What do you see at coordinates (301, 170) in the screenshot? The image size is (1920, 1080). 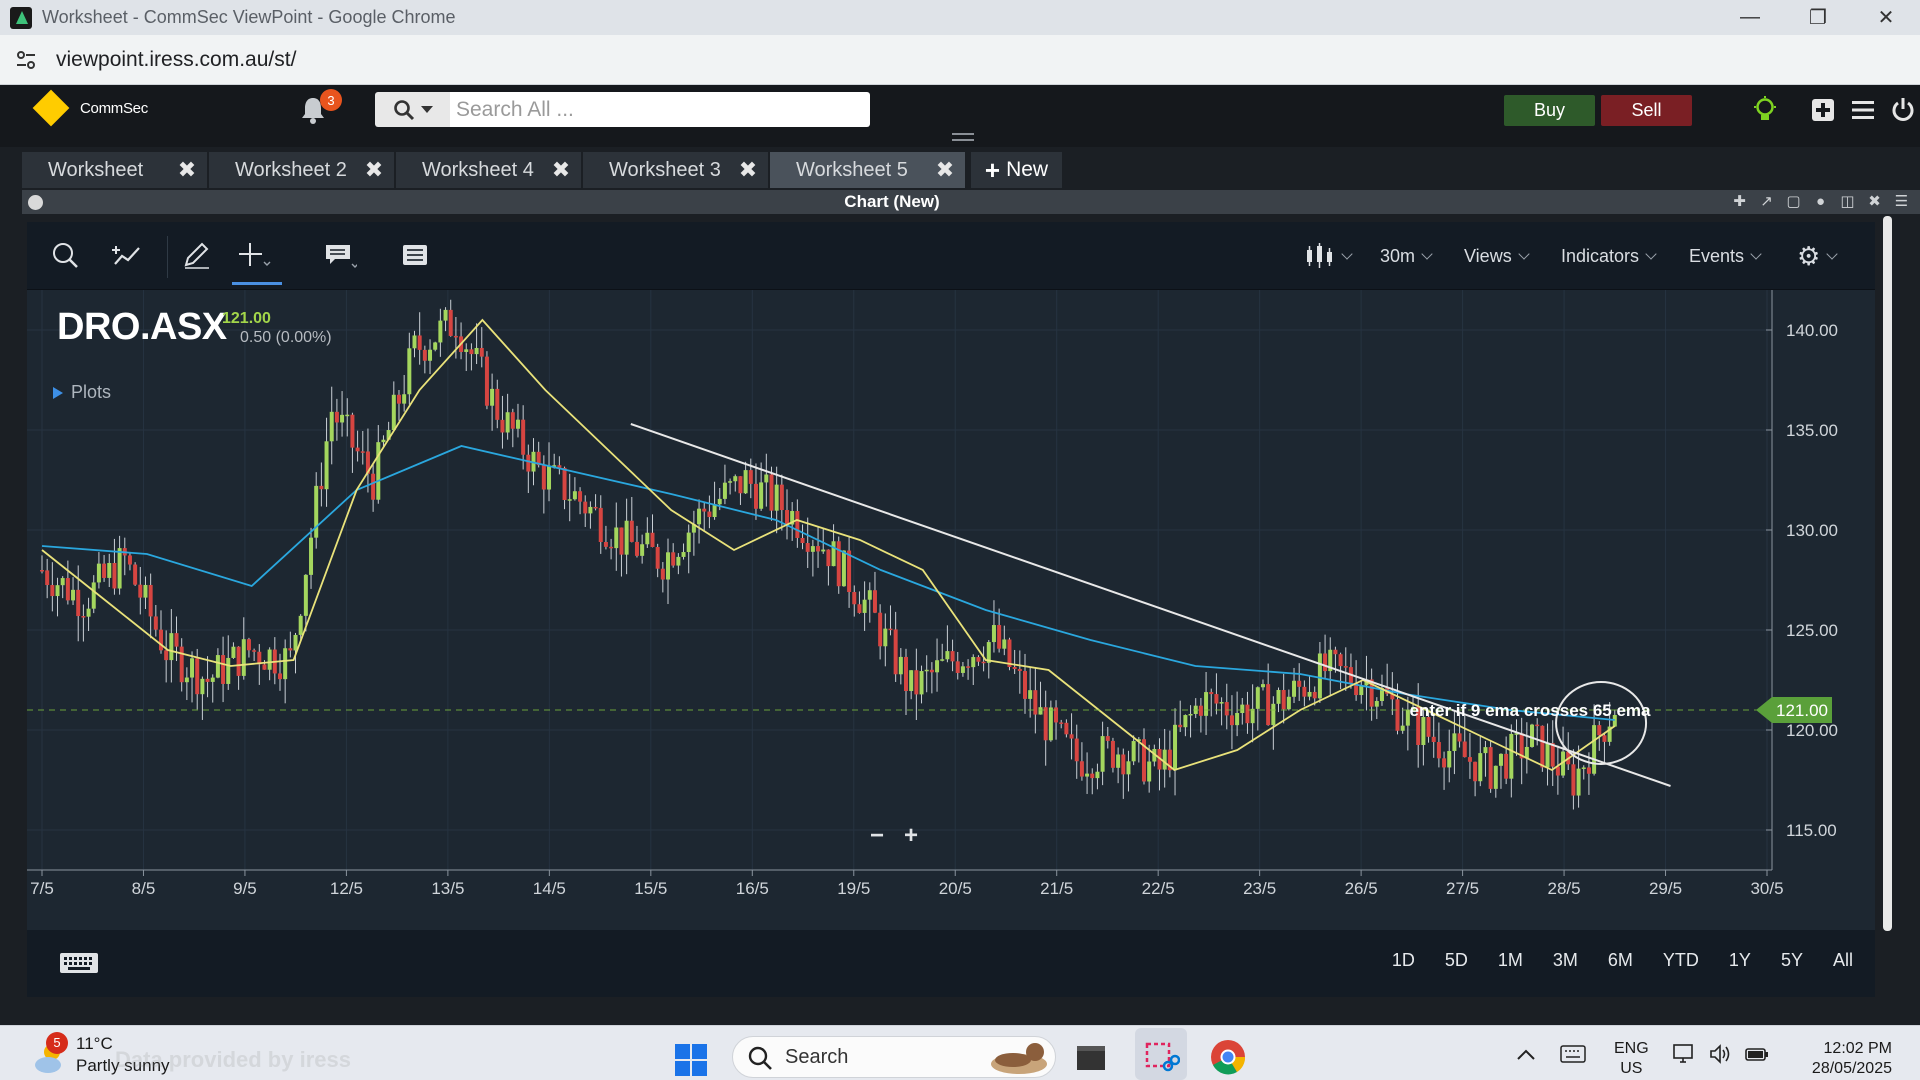 I see `tab-worksheet-2: Worksheet 2 ✖` at bounding box center [301, 170].